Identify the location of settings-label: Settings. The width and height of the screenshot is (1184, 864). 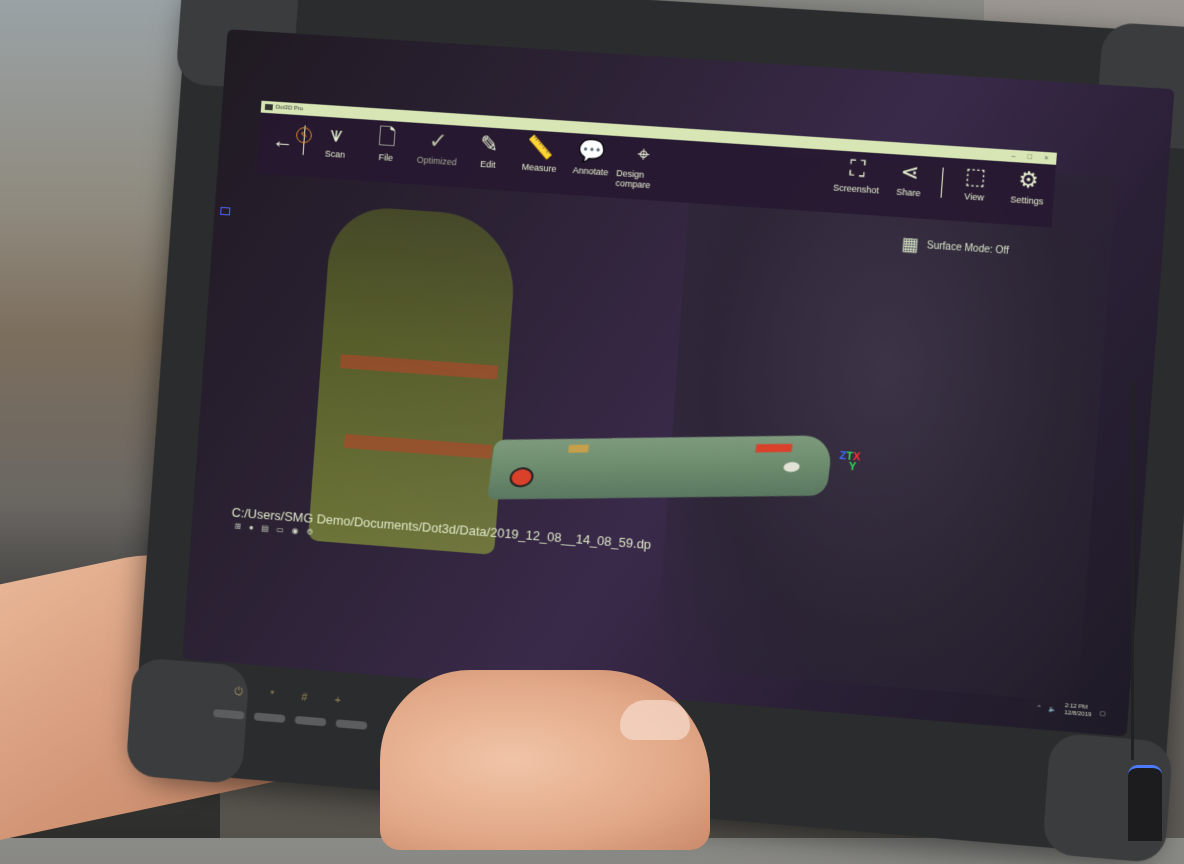
(1026, 200).